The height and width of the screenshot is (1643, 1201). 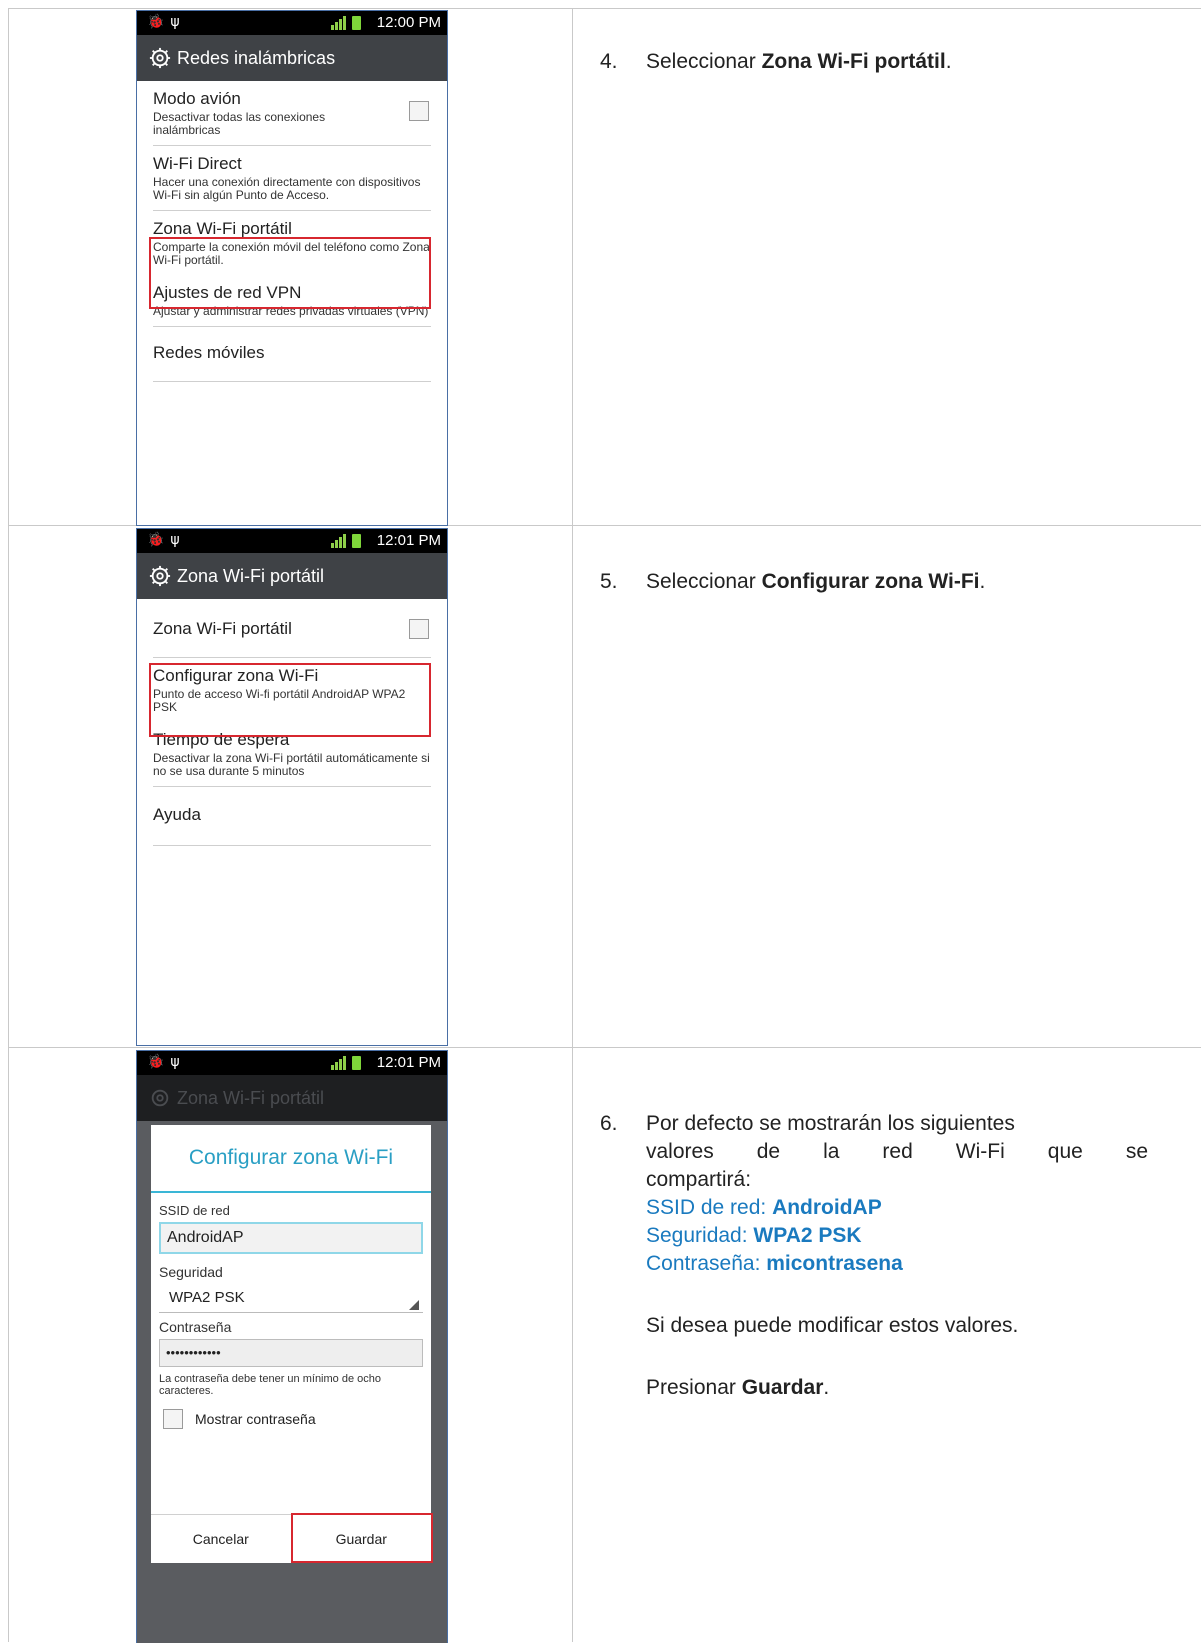 I want to click on status-time: 12:00 PM, so click(x=408, y=22).